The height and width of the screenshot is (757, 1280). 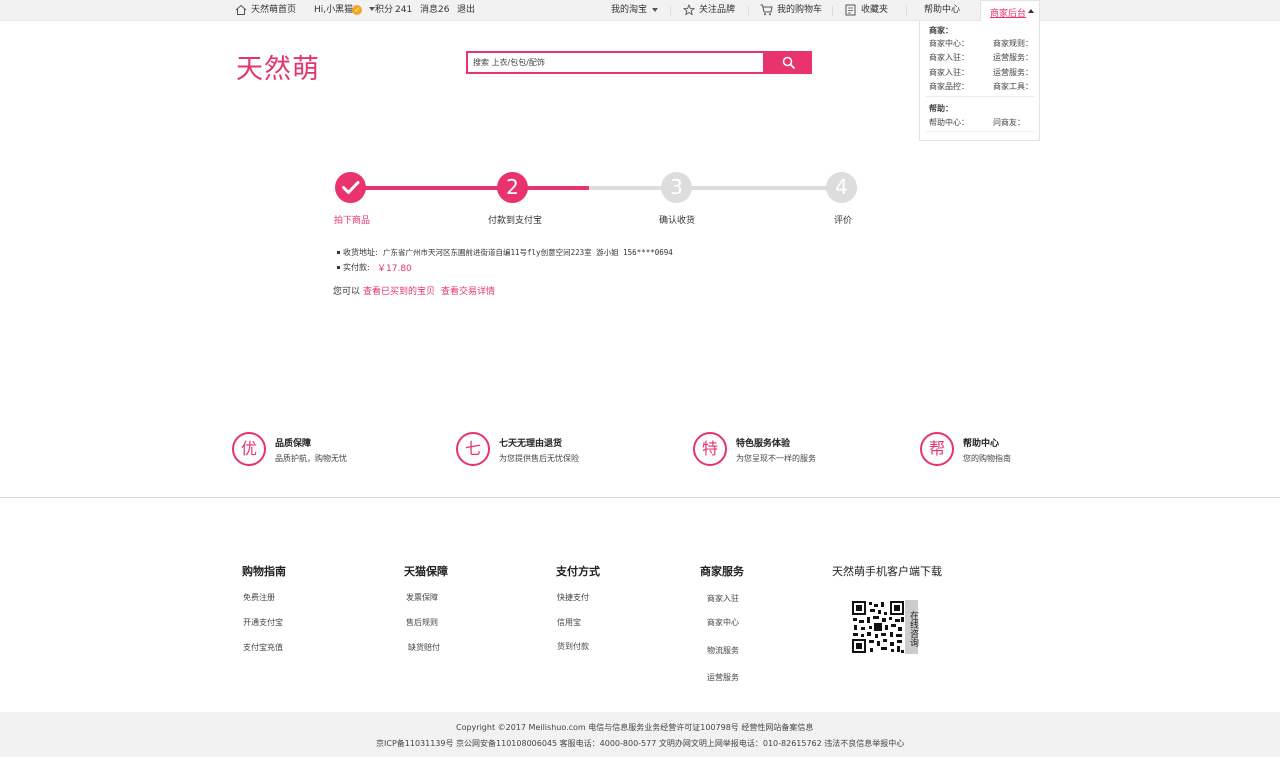 I want to click on view-detail-link: 查看交易详情, so click(x=468, y=290).